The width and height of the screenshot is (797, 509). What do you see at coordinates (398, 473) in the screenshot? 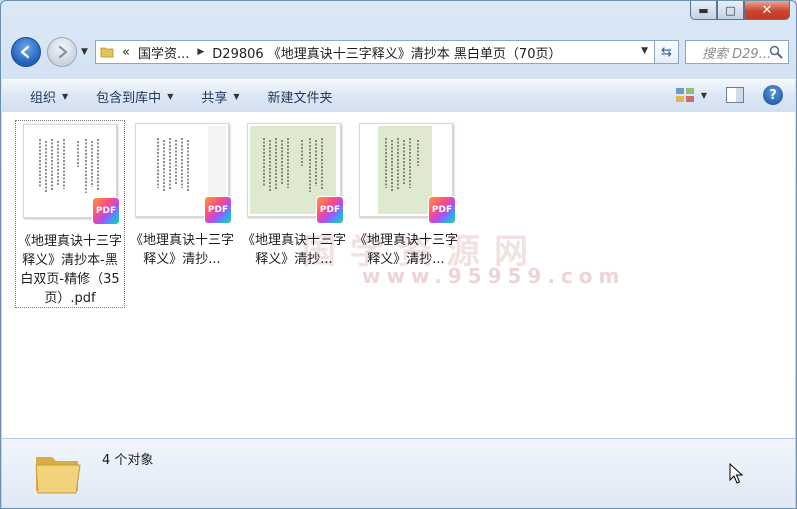
I see `details-pane: 4 个对象` at bounding box center [398, 473].